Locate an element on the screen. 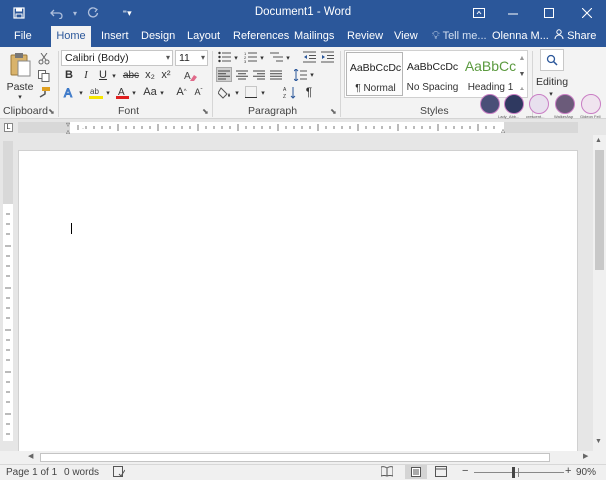 This screenshot has height=480, width=606. highlight-icon: ab is located at coordinates (96, 92).